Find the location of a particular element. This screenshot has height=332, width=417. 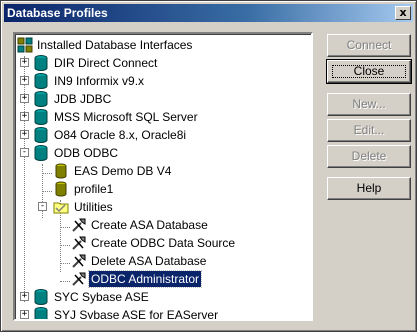

tree-item-dir: + DIR Direct Connect is located at coordinates (160, 63).